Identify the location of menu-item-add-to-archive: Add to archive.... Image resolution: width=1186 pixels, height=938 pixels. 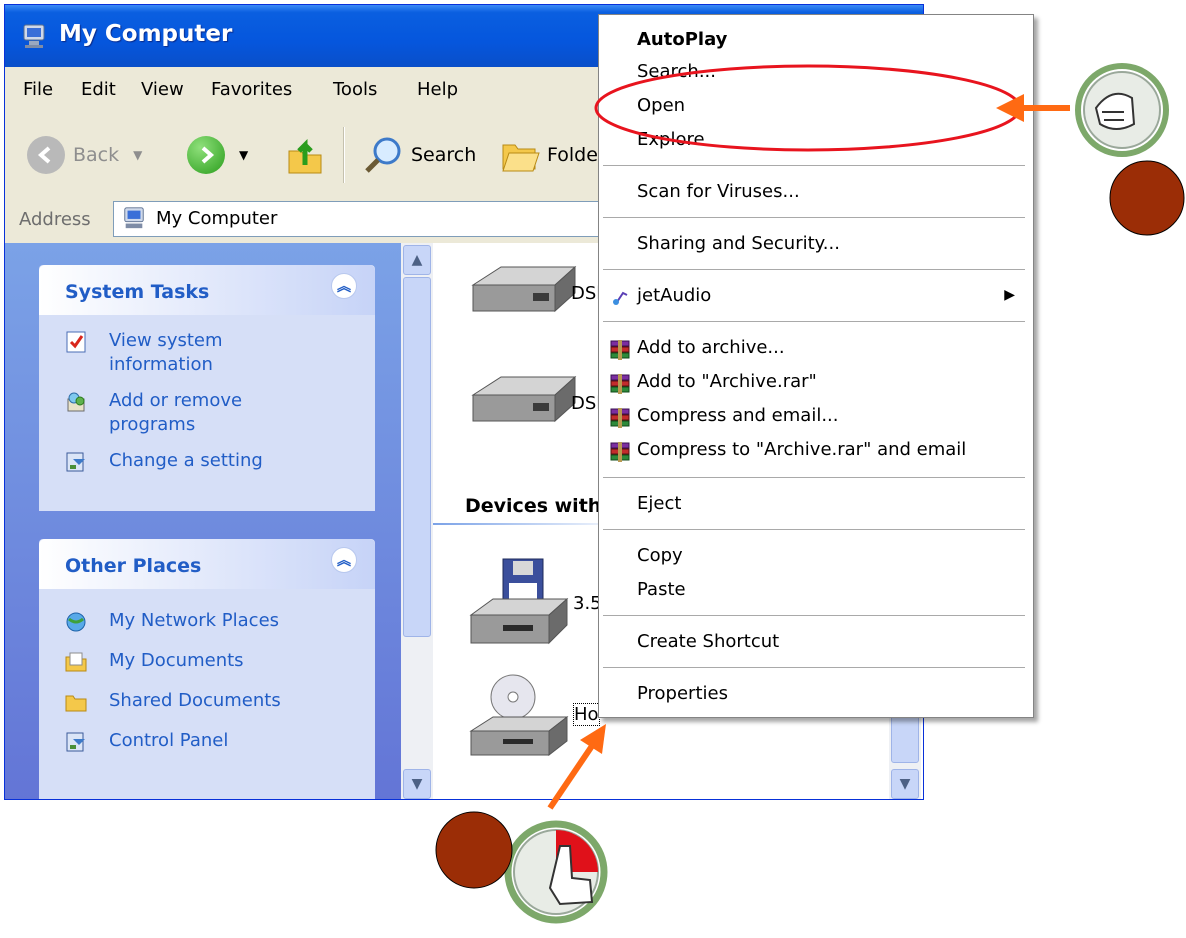
(711, 347).